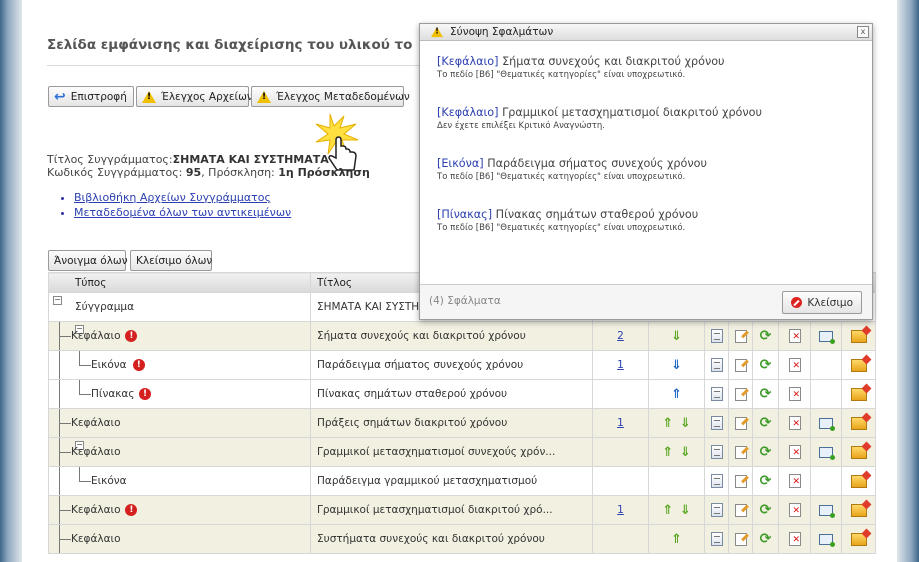  Describe the element at coordinates (171, 260) in the screenshot. I see `collapse-all-button: Κλείσιμο όλων` at that location.